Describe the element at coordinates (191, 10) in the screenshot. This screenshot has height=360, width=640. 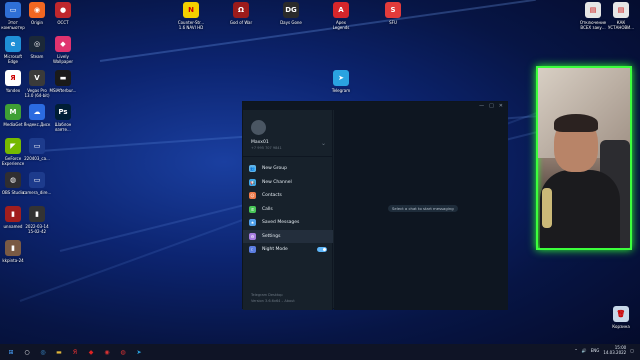
I see `csgo-icon: N` at that location.